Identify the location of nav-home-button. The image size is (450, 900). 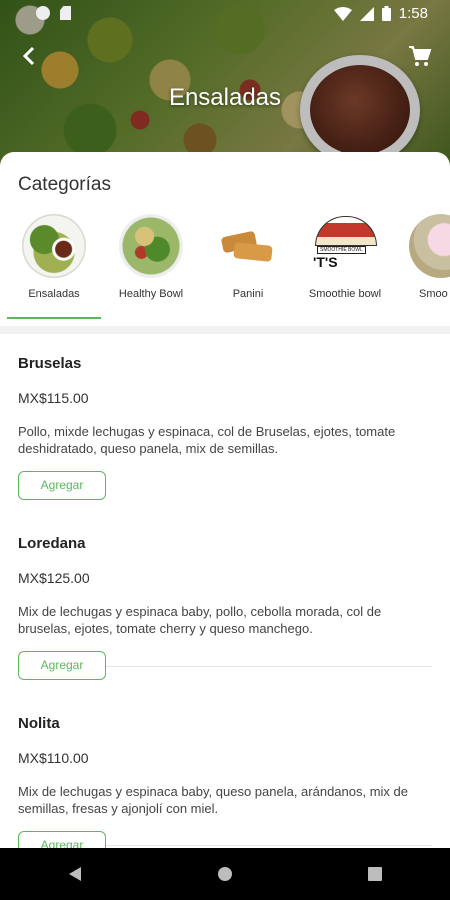
(225, 874).